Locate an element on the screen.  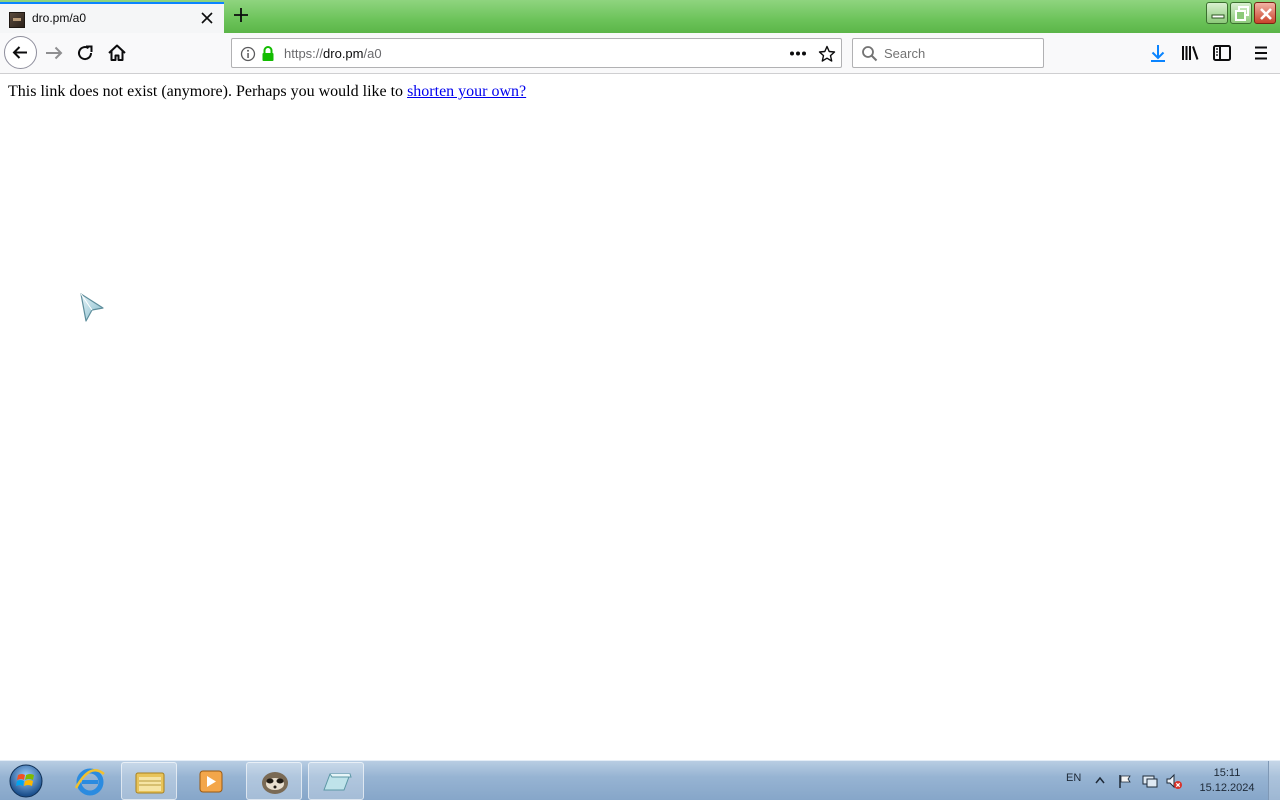
notes-app-icon is located at coordinates (337, 782).